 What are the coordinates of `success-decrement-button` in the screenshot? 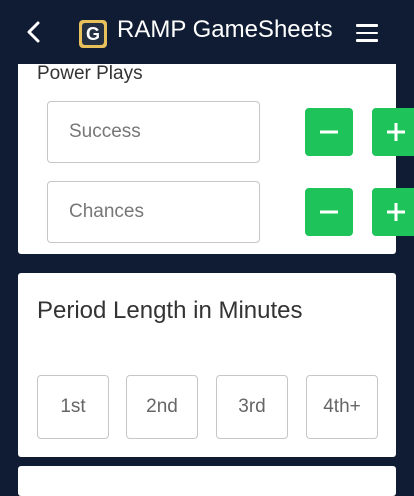 It's located at (329, 132).